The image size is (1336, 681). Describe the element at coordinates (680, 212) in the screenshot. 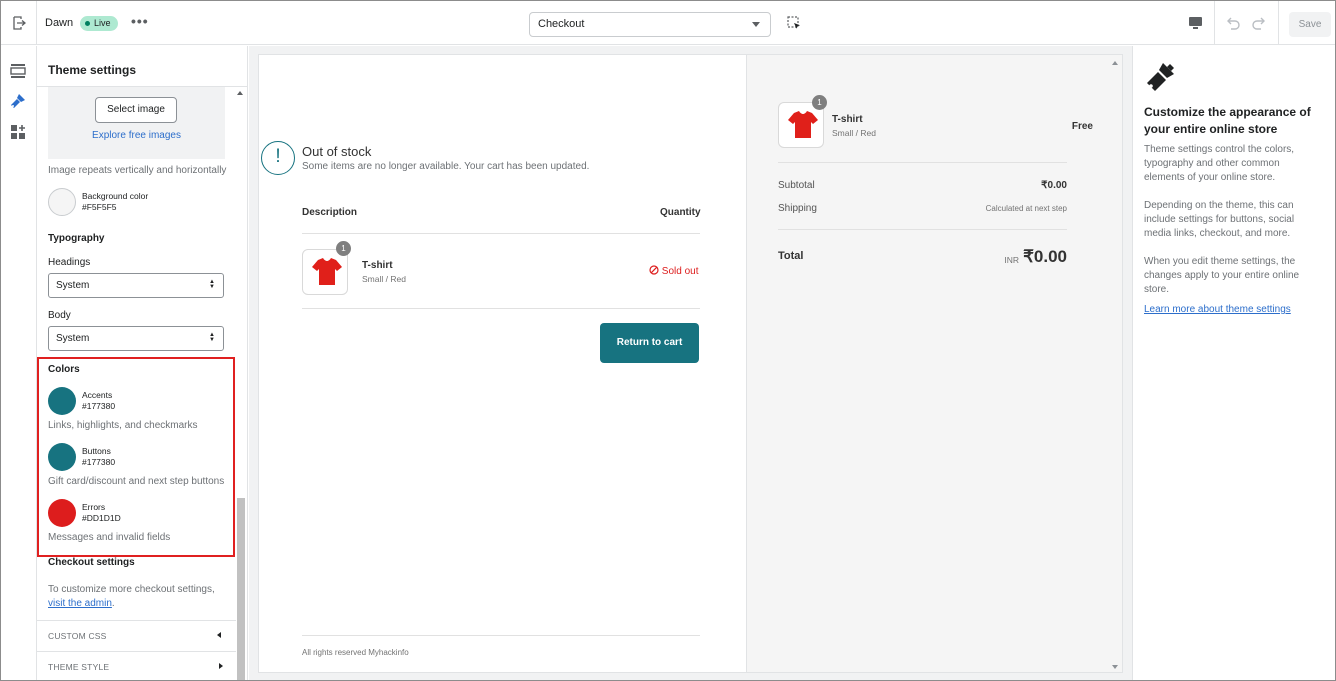

I see `quantity-header: Quantity` at that location.